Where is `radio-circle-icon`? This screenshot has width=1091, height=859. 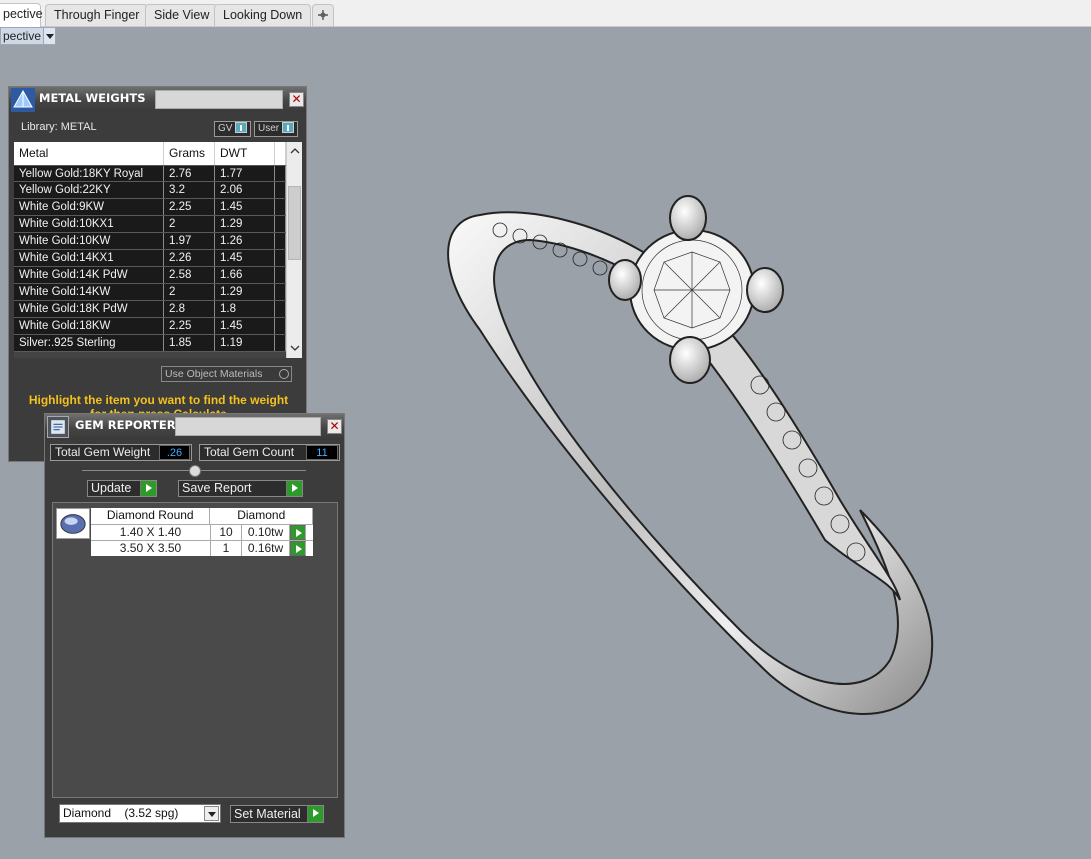
radio-circle-icon is located at coordinates (284, 374).